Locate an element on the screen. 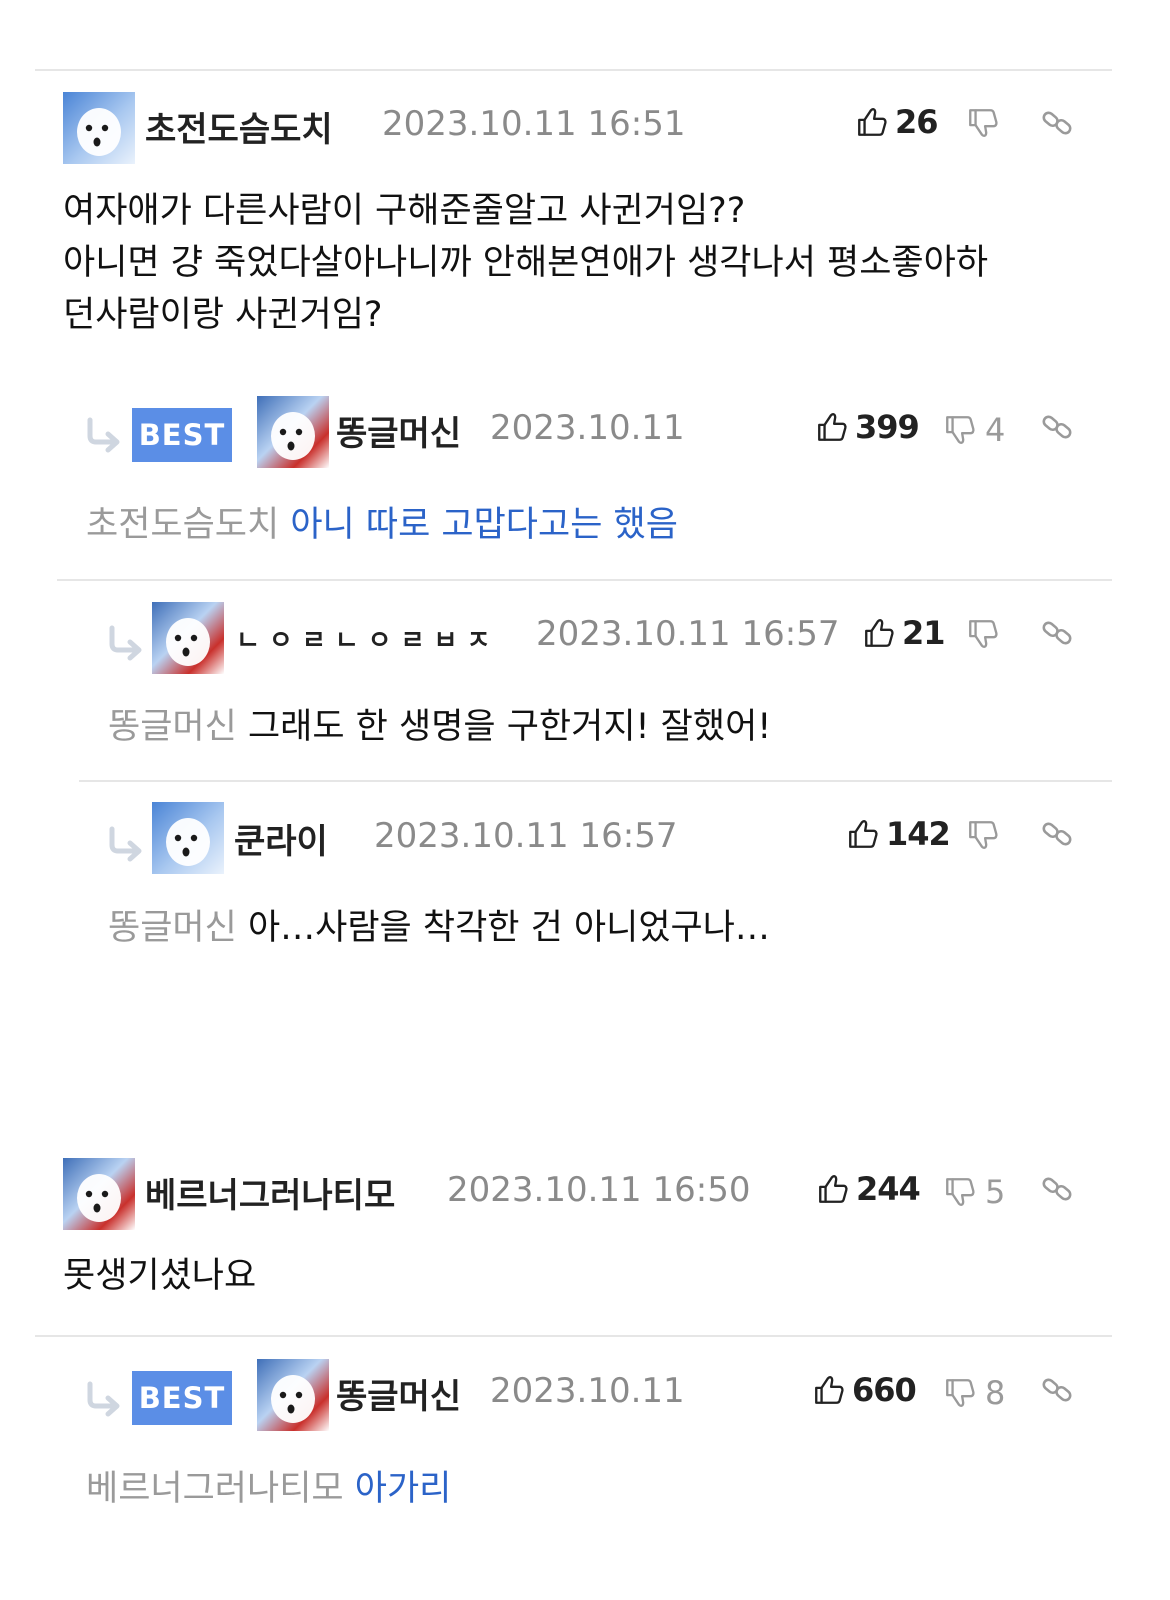 Image resolution: width=1170 pixels, height=1600 pixels. dislike-button: 5 is located at coordinates (974, 1192).